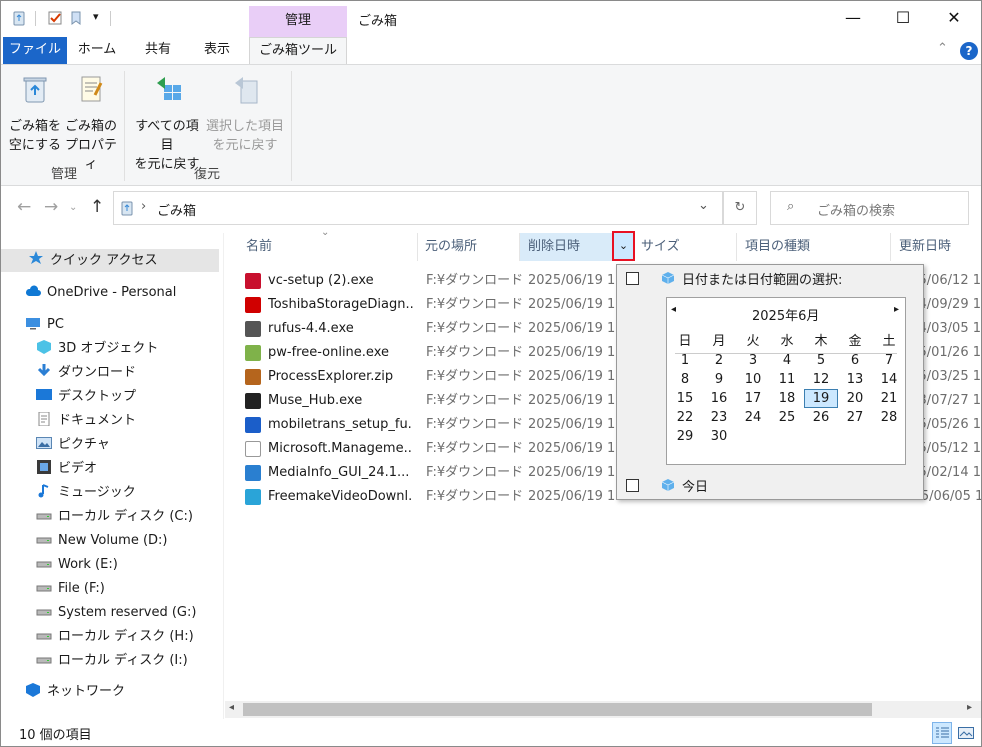 This screenshot has width=982, height=747. I want to click on calendar-day: 22, so click(685, 417).